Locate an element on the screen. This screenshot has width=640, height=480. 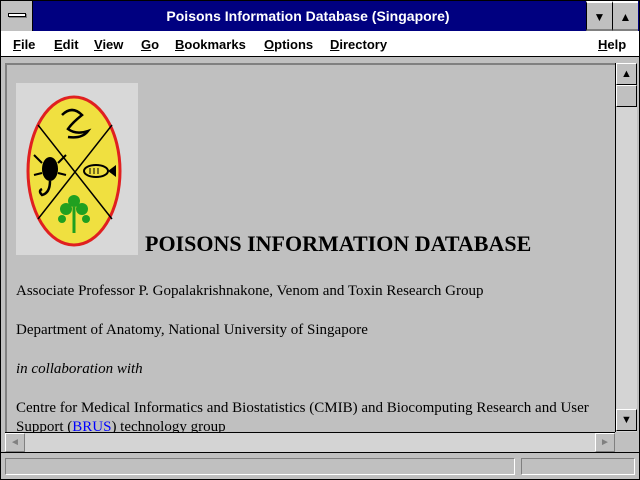
poisons-database-logo is located at coordinates (77, 169).